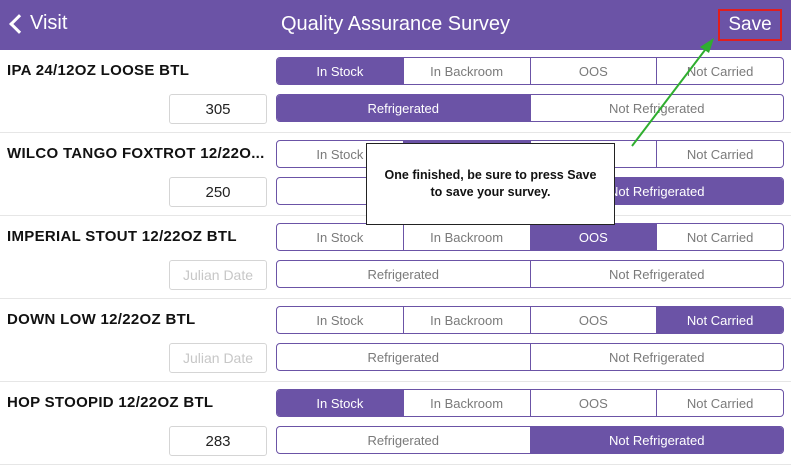  What do you see at coordinates (750, 25) in the screenshot?
I see `save-button: Save` at bounding box center [750, 25].